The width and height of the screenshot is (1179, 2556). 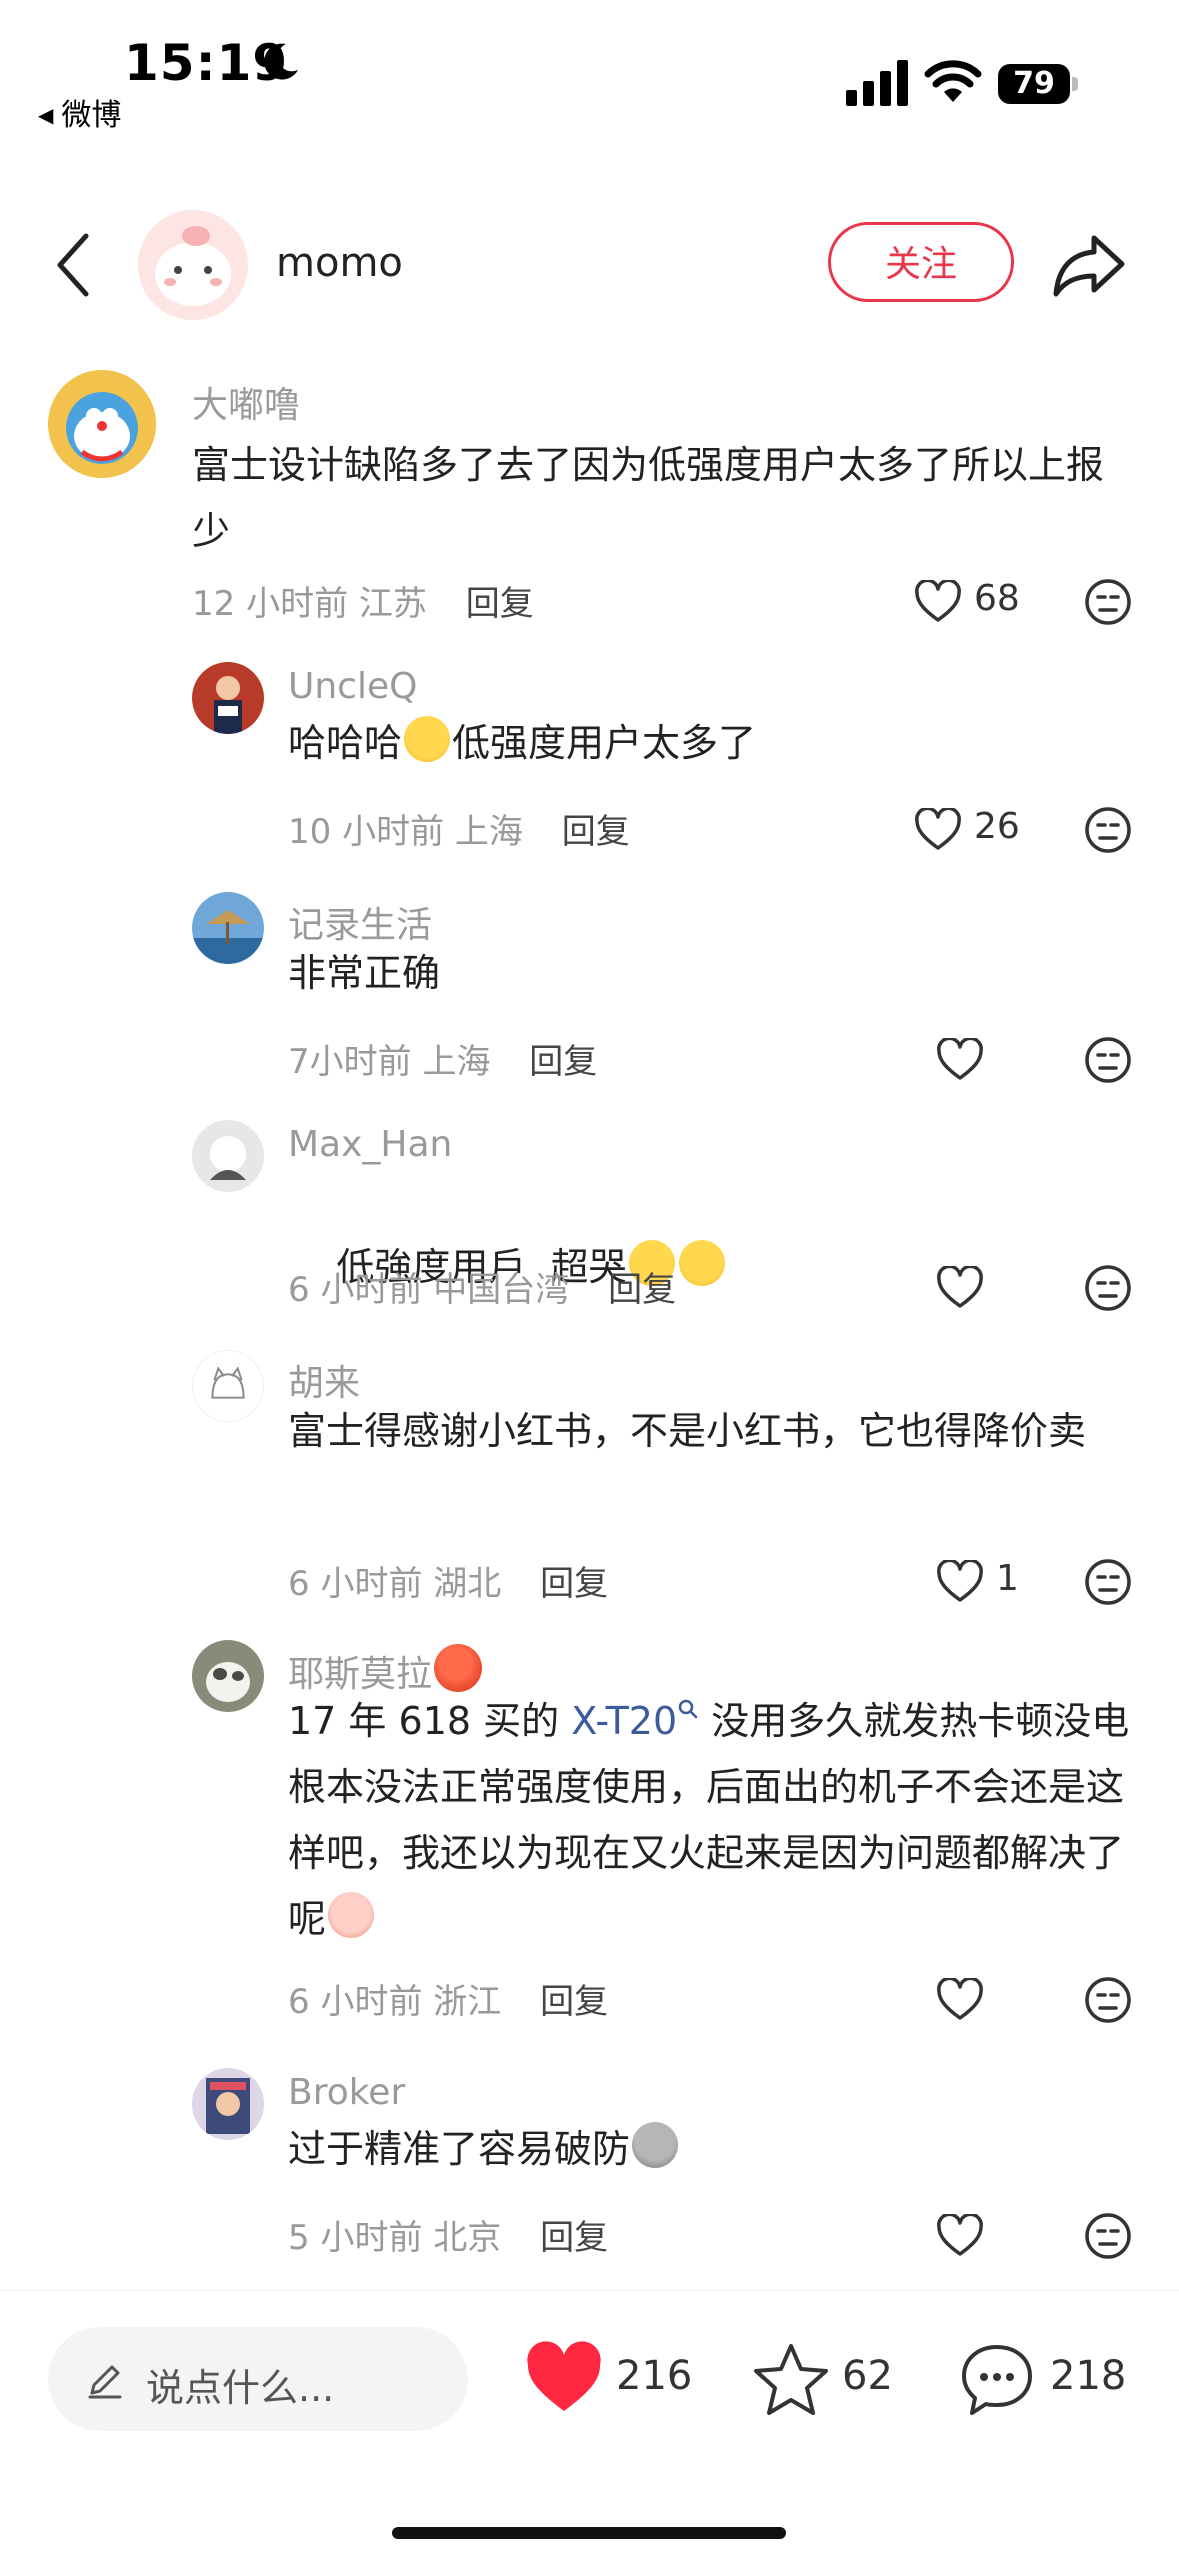 I want to click on back-app-label: 微博, so click(x=91, y=115).